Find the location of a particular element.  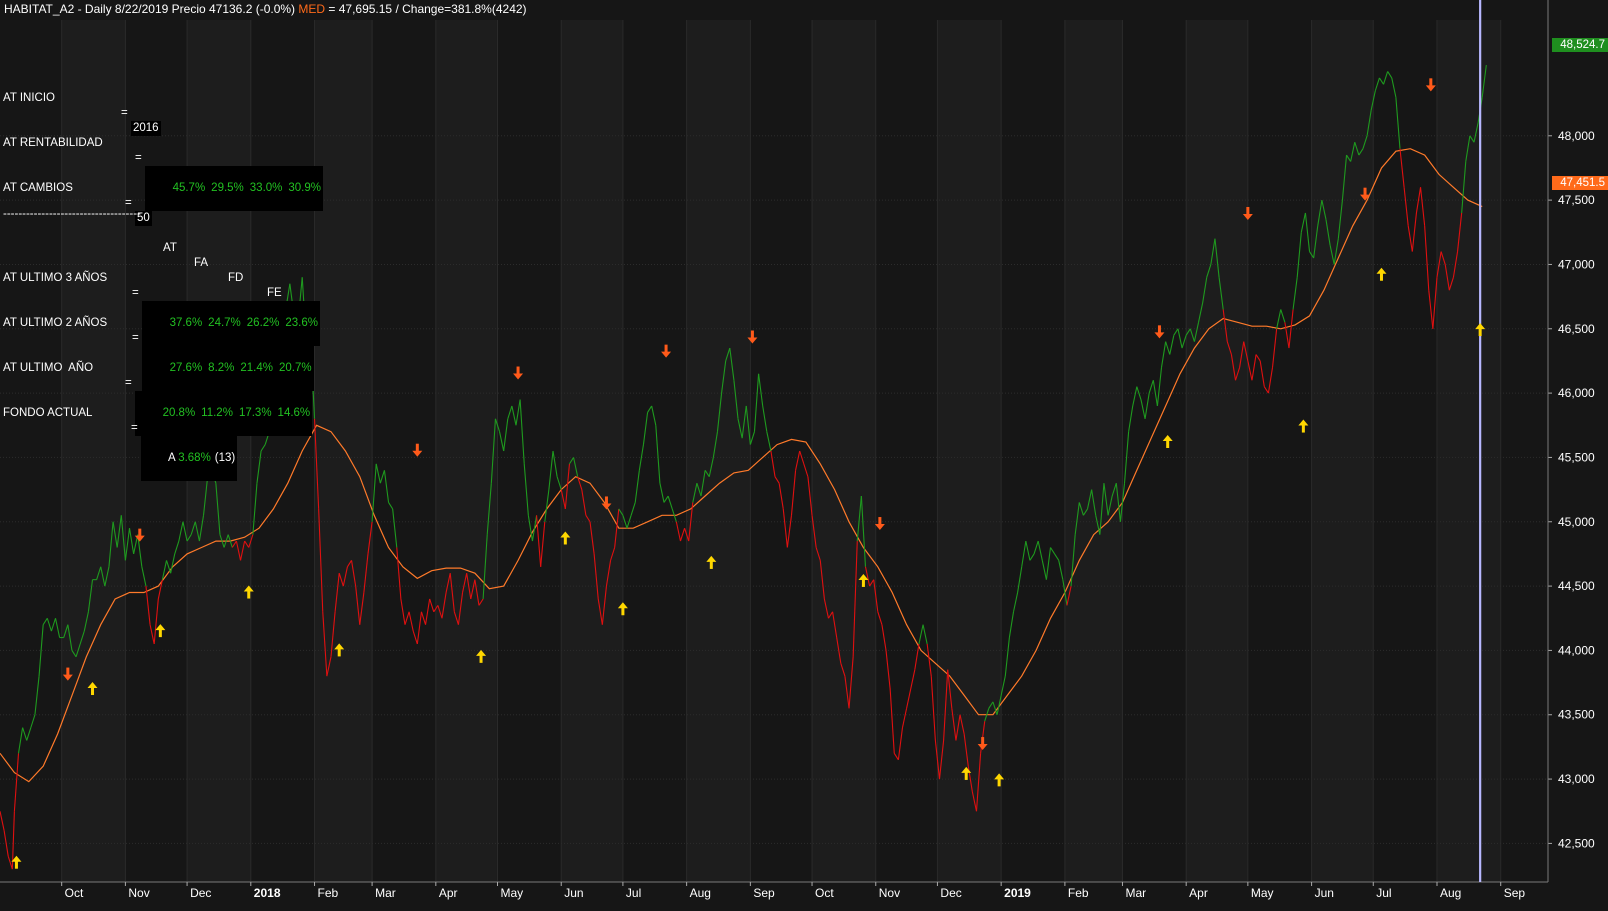

y-tick-label: 44,000 is located at coordinates (1576, 650).